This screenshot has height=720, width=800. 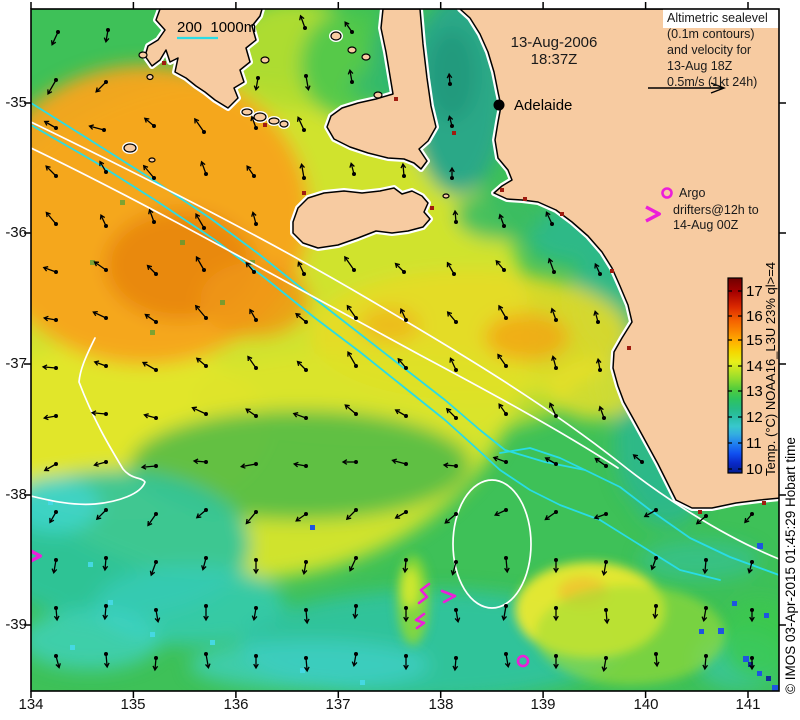 What do you see at coordinates (499, 105) in the screenshot?
I see `adelaide-city-dot` at bounding box center [499, 105].